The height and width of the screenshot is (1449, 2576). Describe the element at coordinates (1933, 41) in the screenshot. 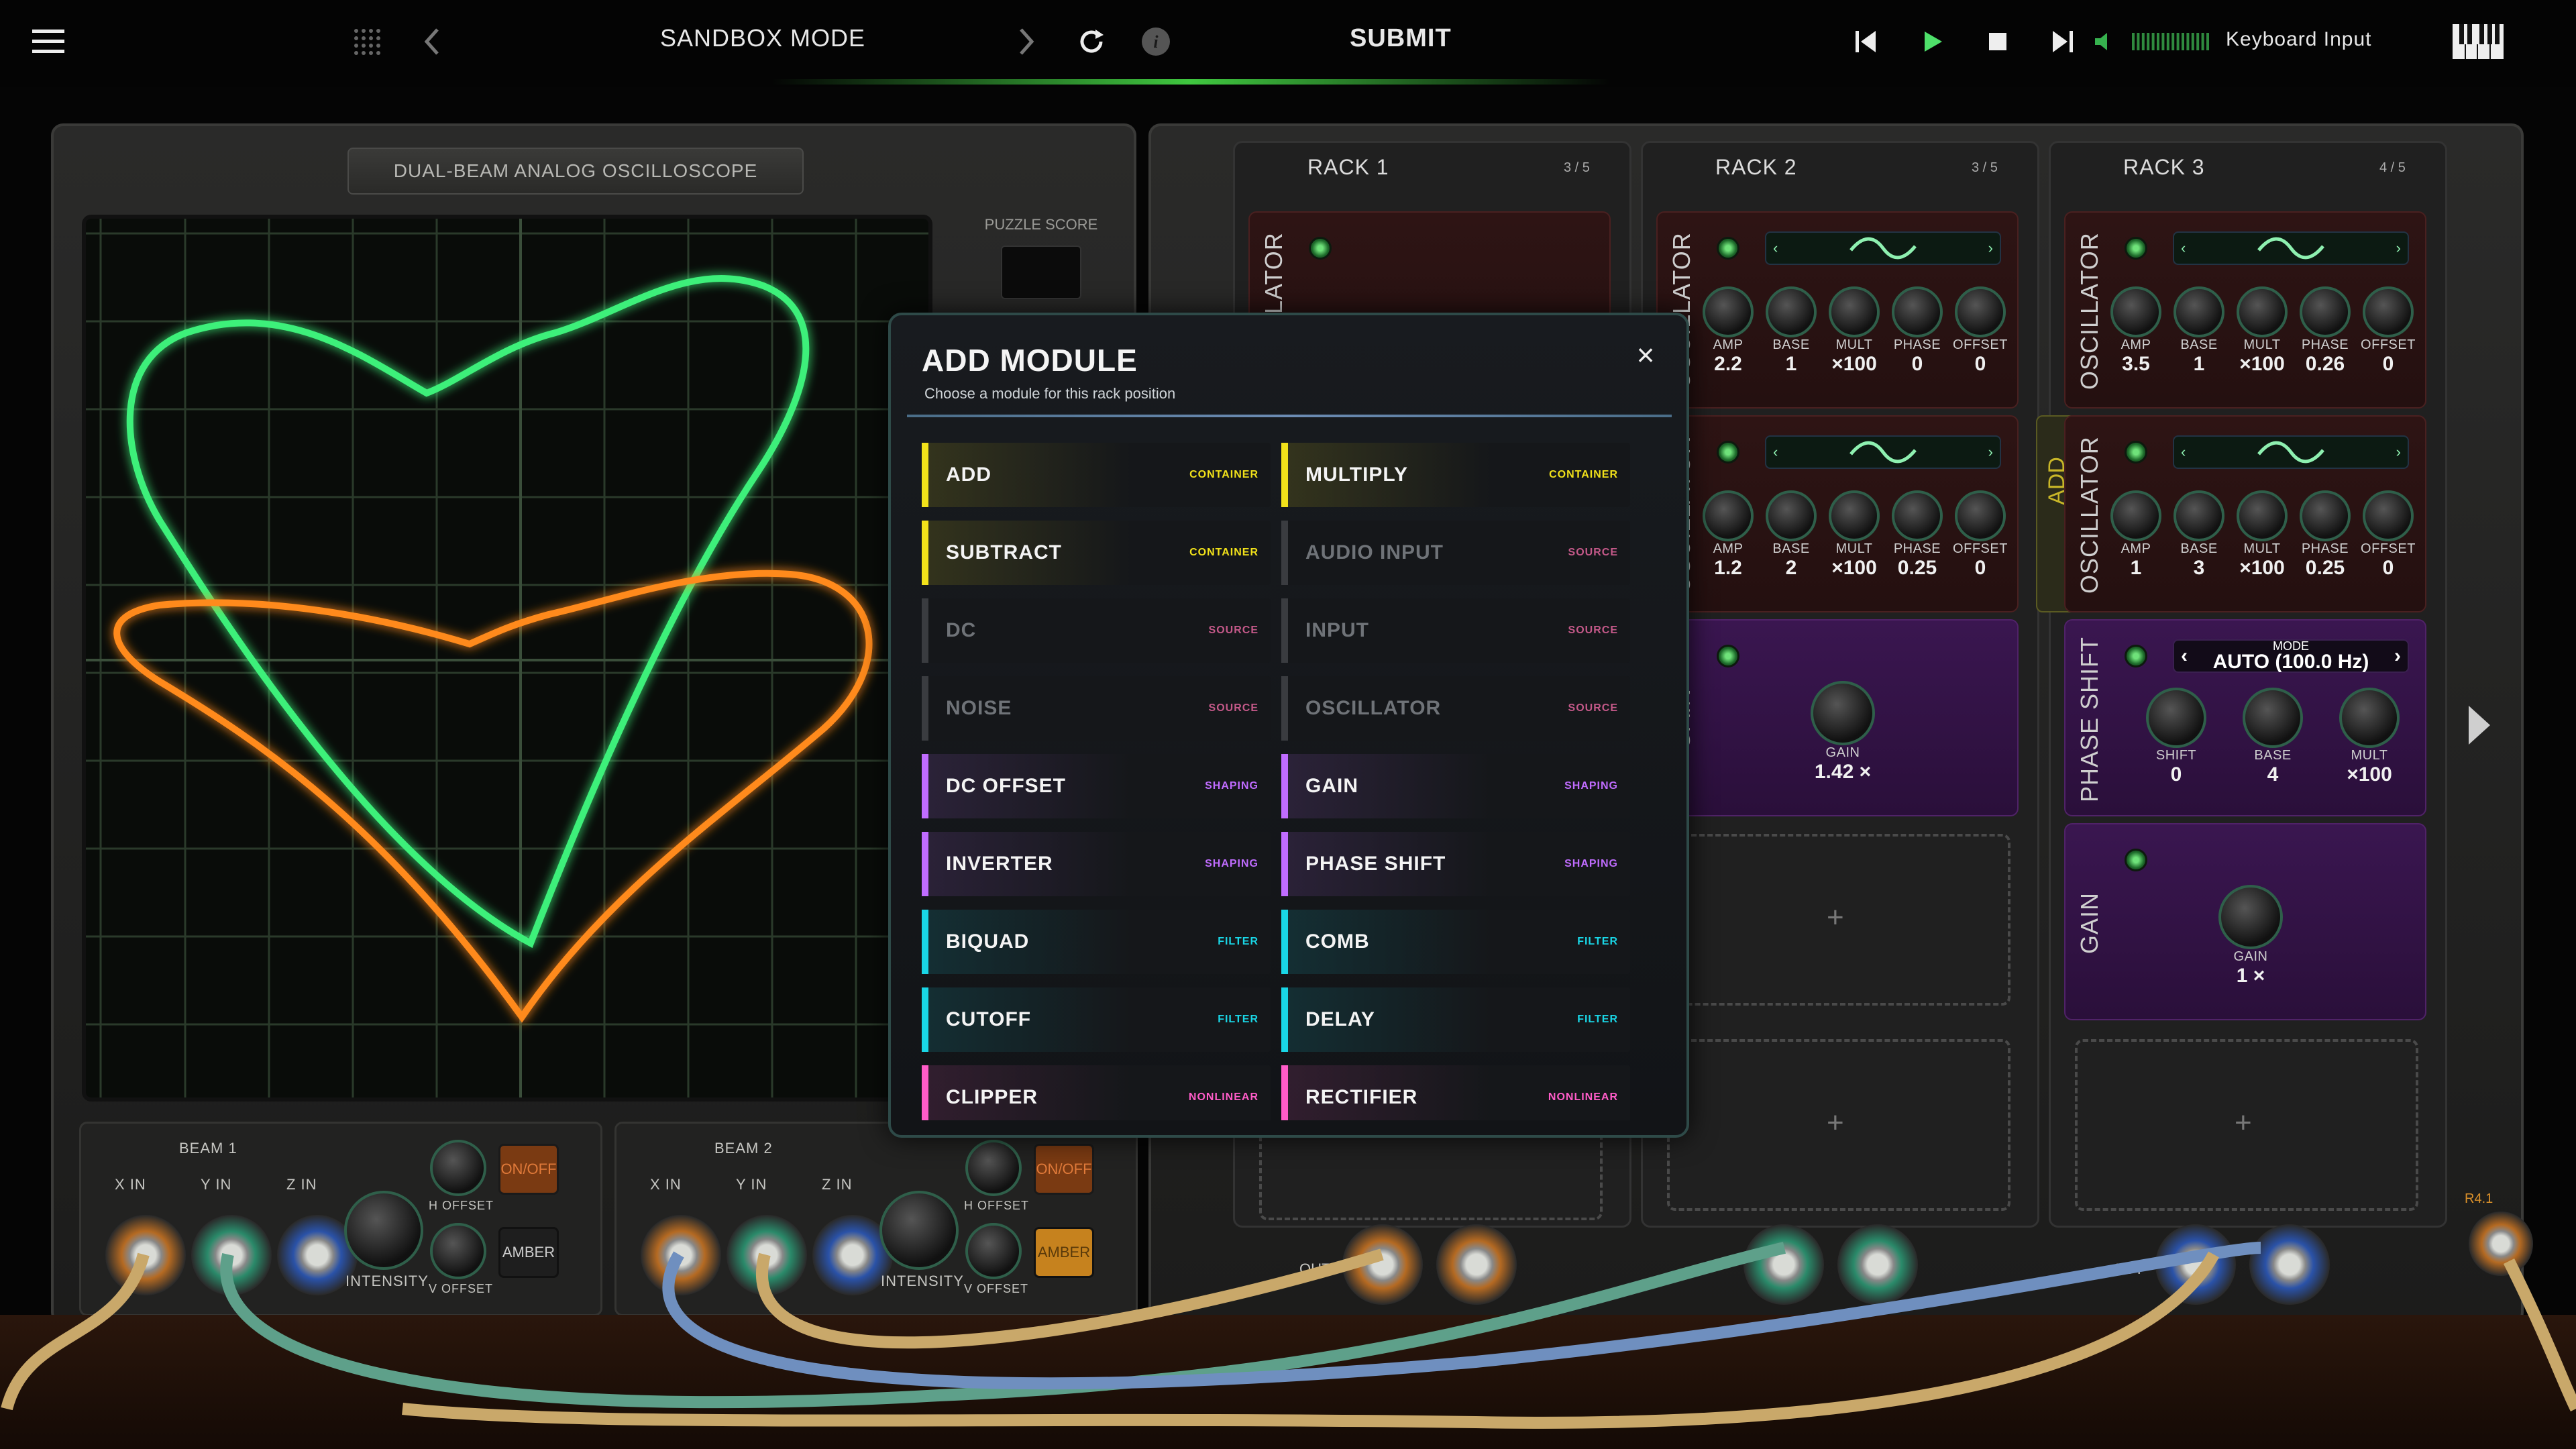

I see `play-icon` at that location.